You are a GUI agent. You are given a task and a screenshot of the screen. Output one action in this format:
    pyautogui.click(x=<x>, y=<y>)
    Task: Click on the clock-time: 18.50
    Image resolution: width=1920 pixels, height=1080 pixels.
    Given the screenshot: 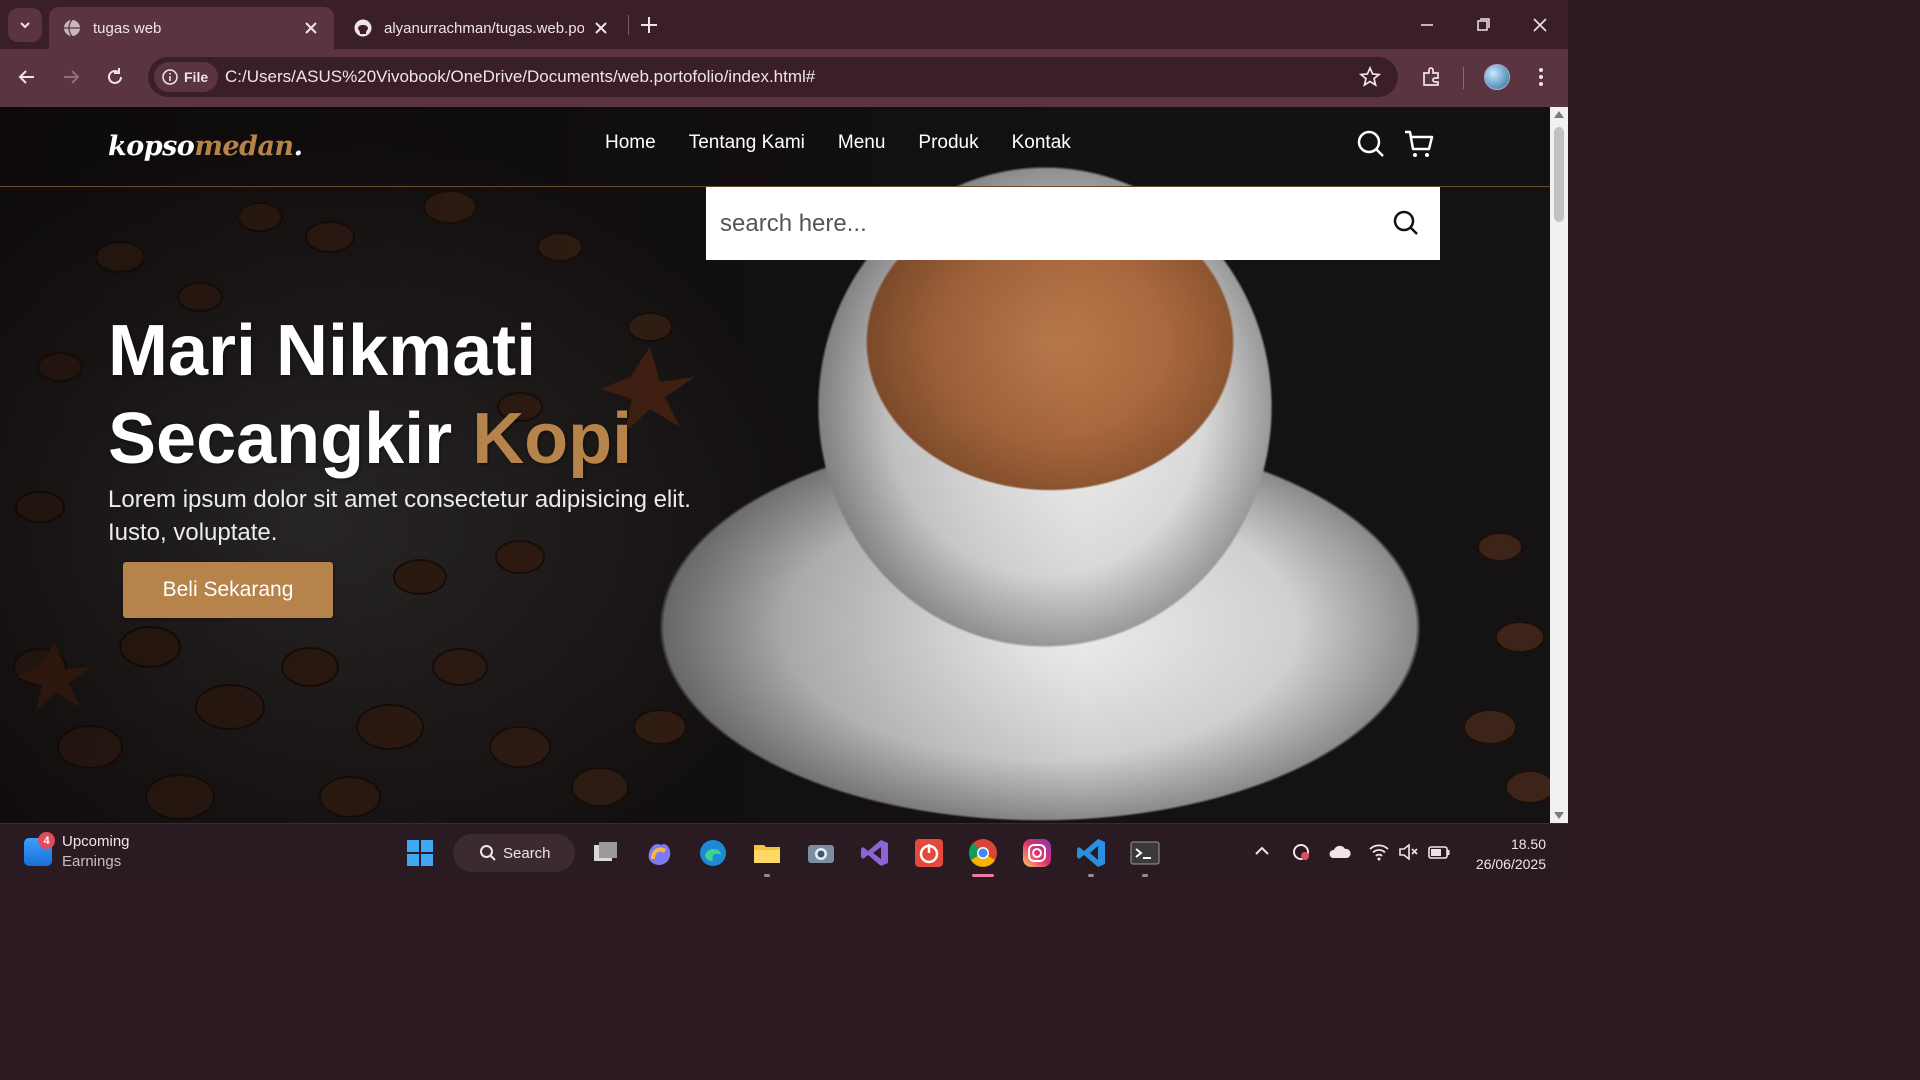 What is the action you would take?
    pyautogui.click(x=1528, y=844)
    